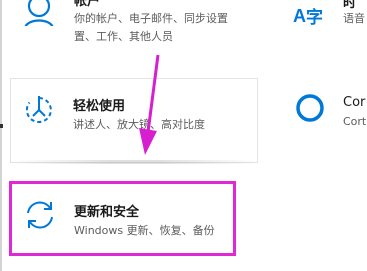 The width and height of the screenshot is (367, 271). Describe the element at coordinates (123, 36) in the screenshot. I see `tile-accounts-desc-line2: 置、工作、其他人员` at that location.